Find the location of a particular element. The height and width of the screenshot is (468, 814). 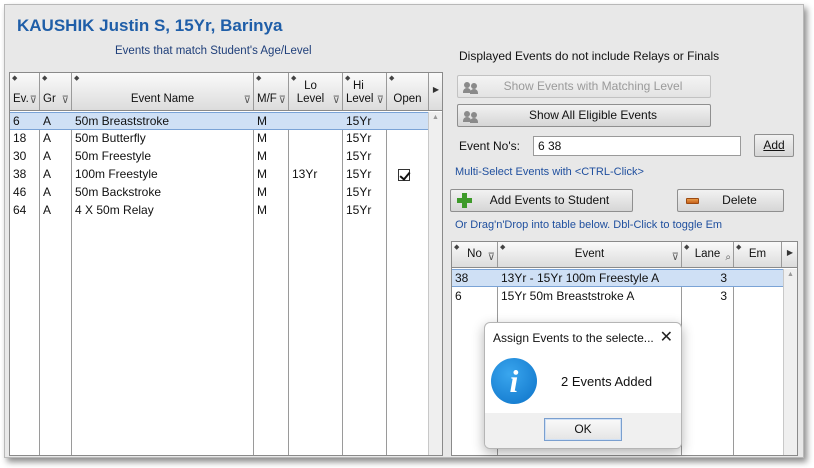

table-row: 6 A 50m Breaststroke M 15Yr is located at coordinates (219, 121).